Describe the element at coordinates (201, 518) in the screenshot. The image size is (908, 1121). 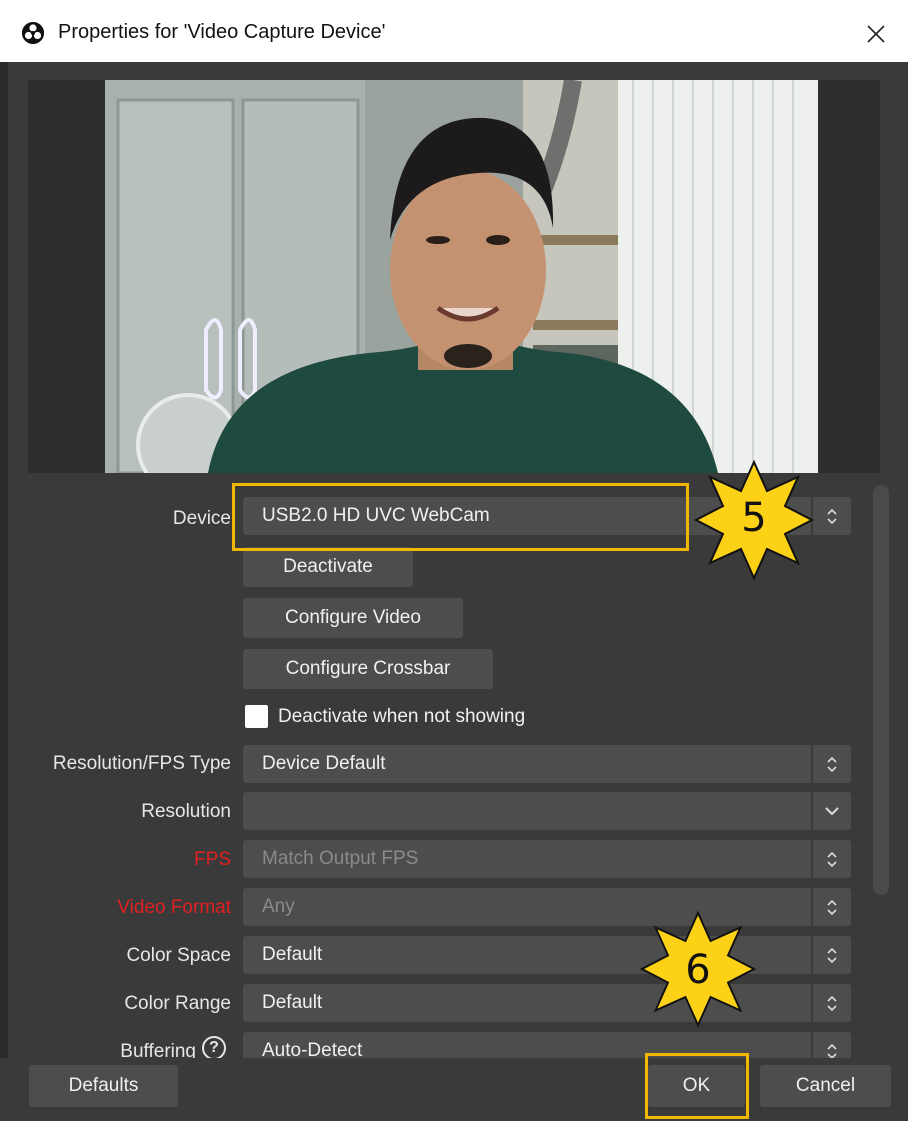
I see `device-label: Device` at that location.